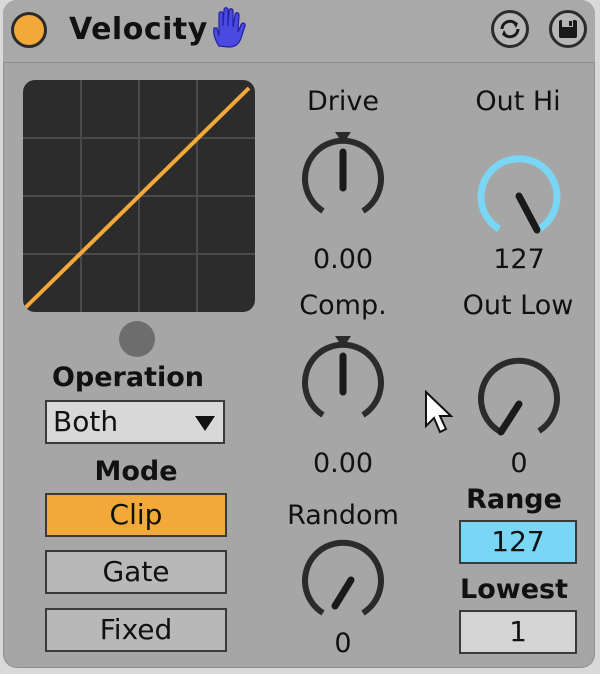  What do you see at coordinates (135, 422) in the screenshot?
I see `operation-dropdown: Both` at bounding box center [135, 422].